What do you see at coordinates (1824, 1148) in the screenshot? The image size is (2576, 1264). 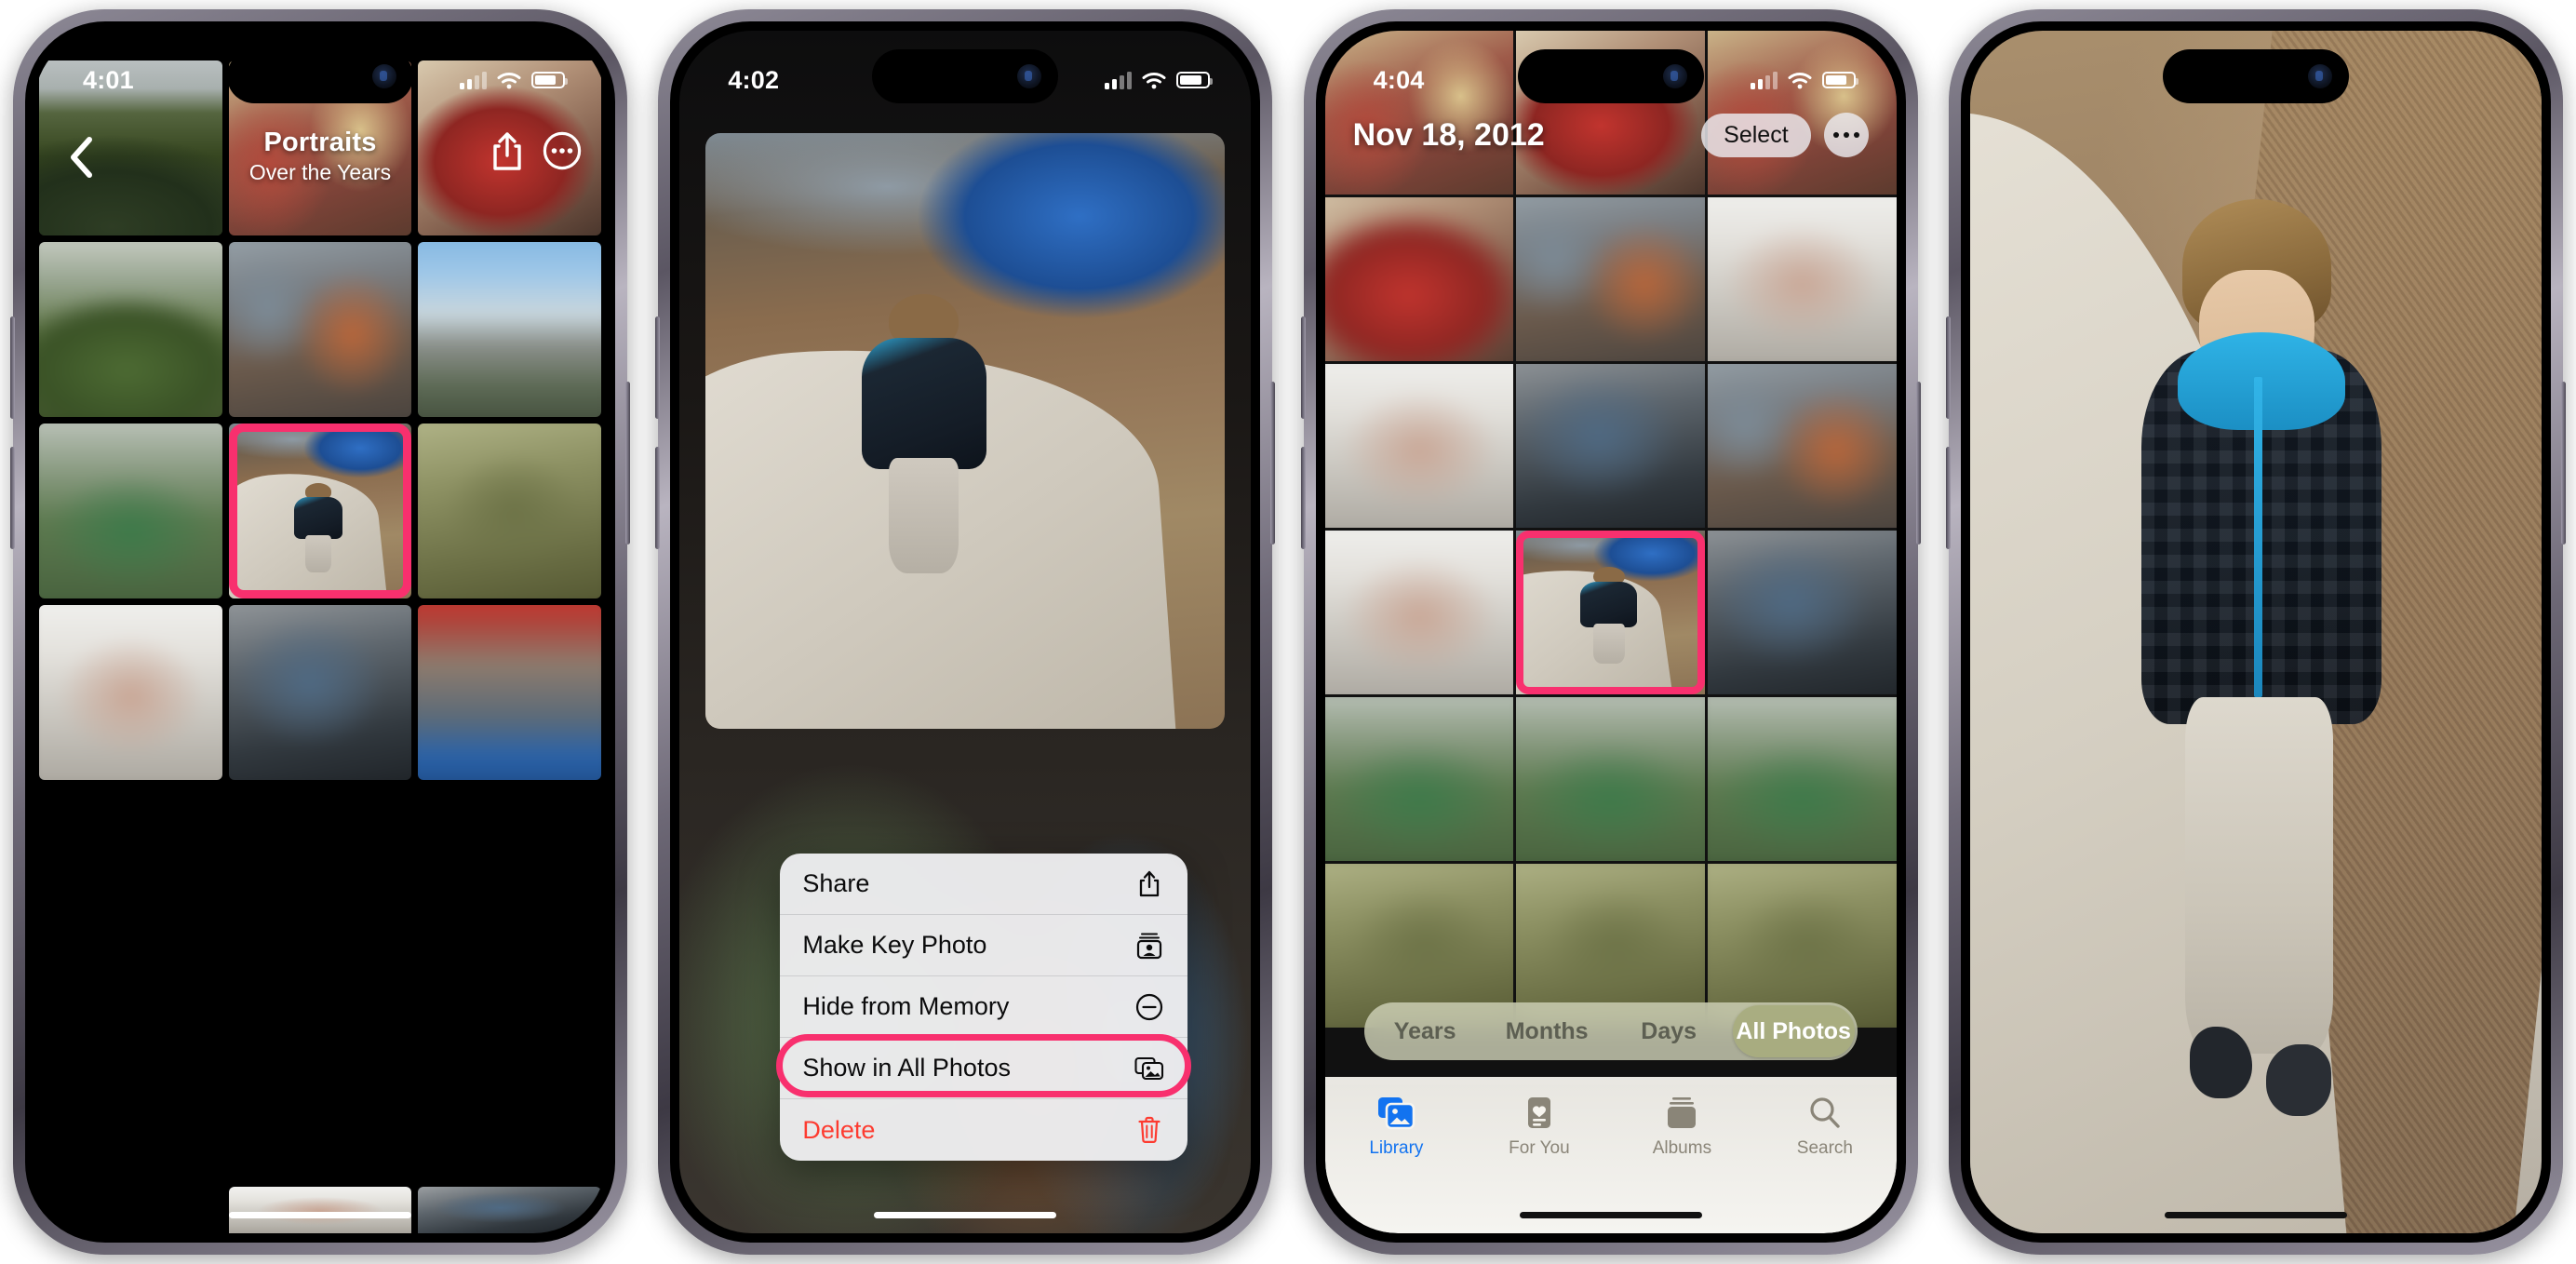 I see `tab-label: Search` at bounding box center [1824, 1148].